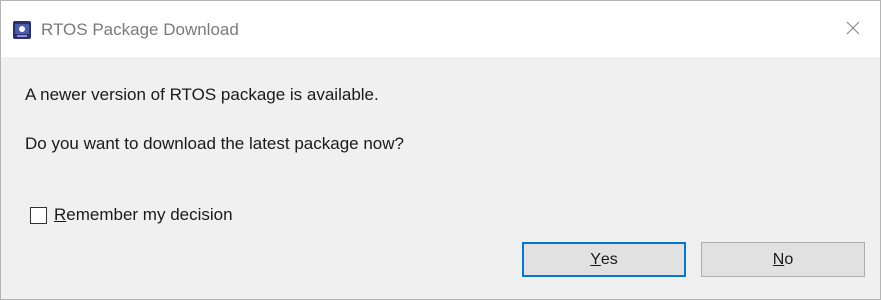  Describe the element at coordinates (595, 259) in the screenshot. I see `yes-mnemonic: Y` at that location.